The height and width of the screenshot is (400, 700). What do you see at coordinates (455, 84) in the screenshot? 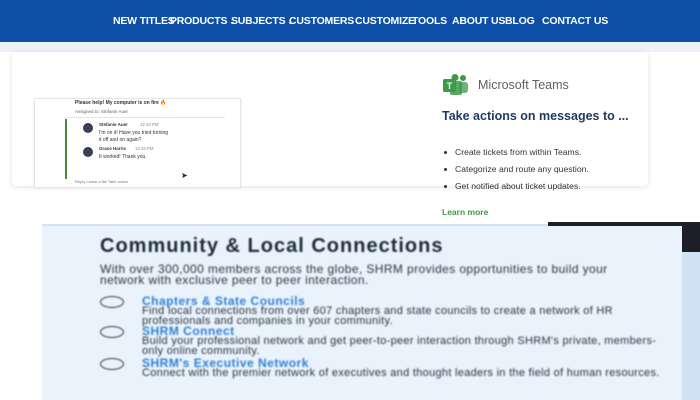
I see `microsoft-teams-icon: T` at bounding box center [455, 84].